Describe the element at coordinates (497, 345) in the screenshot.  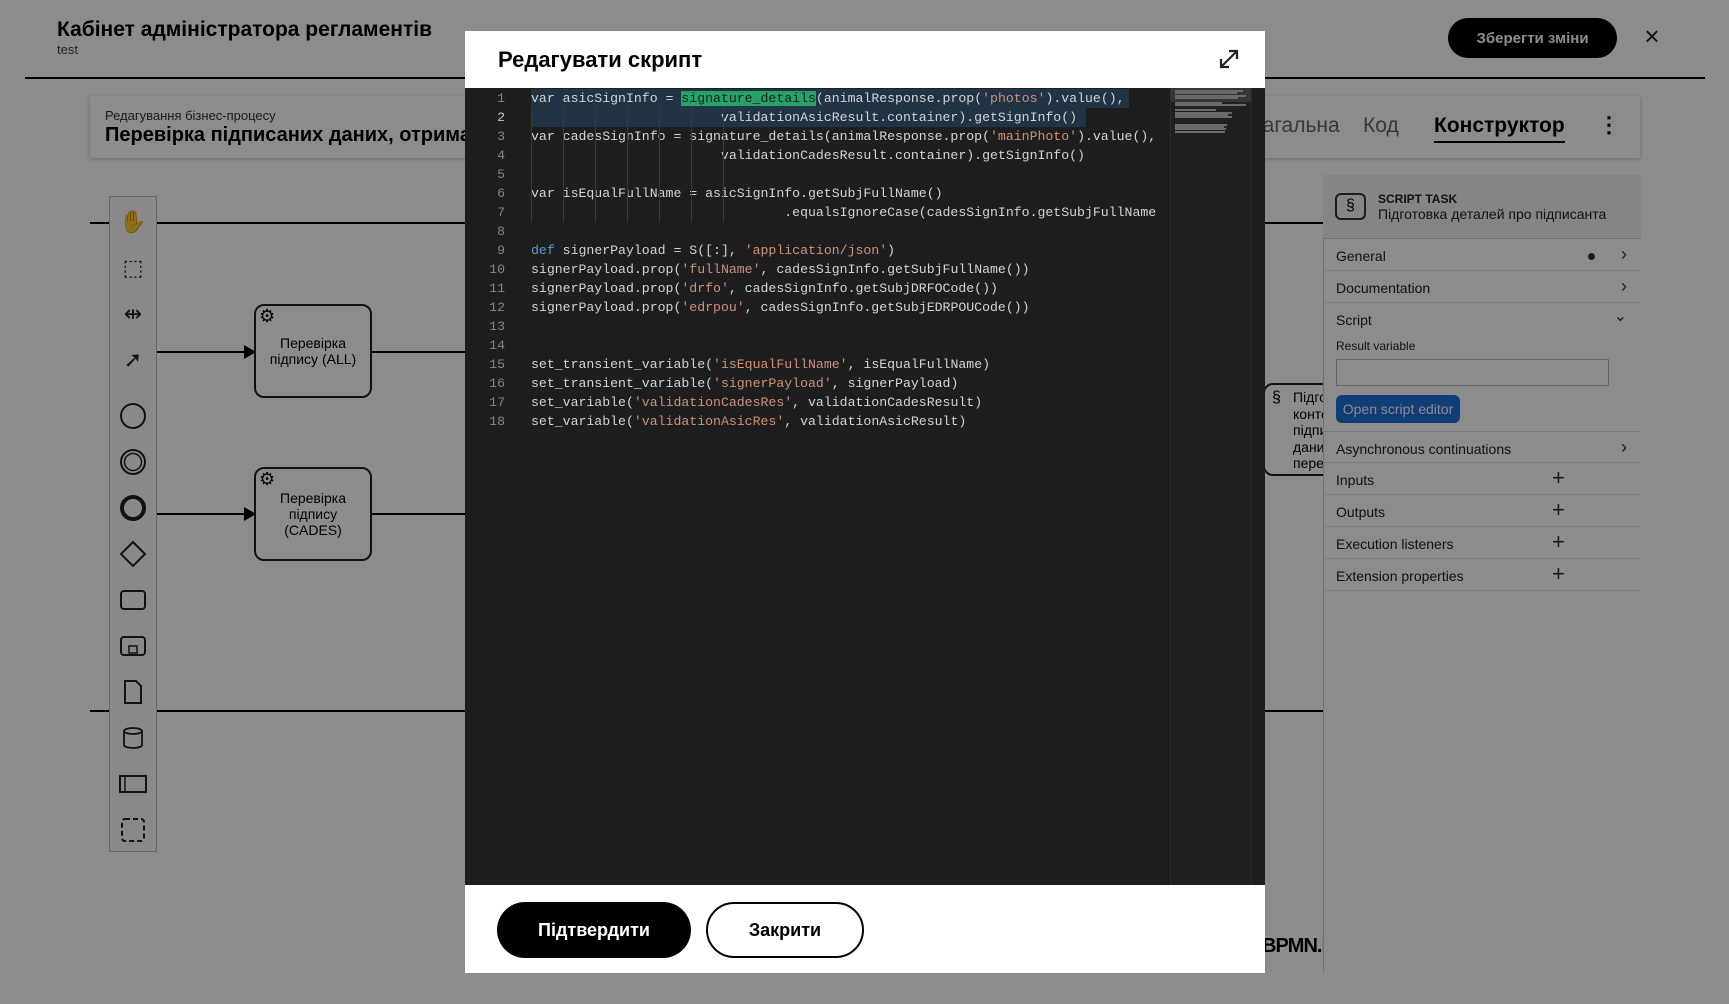
I see `line-number: 14` at that location.